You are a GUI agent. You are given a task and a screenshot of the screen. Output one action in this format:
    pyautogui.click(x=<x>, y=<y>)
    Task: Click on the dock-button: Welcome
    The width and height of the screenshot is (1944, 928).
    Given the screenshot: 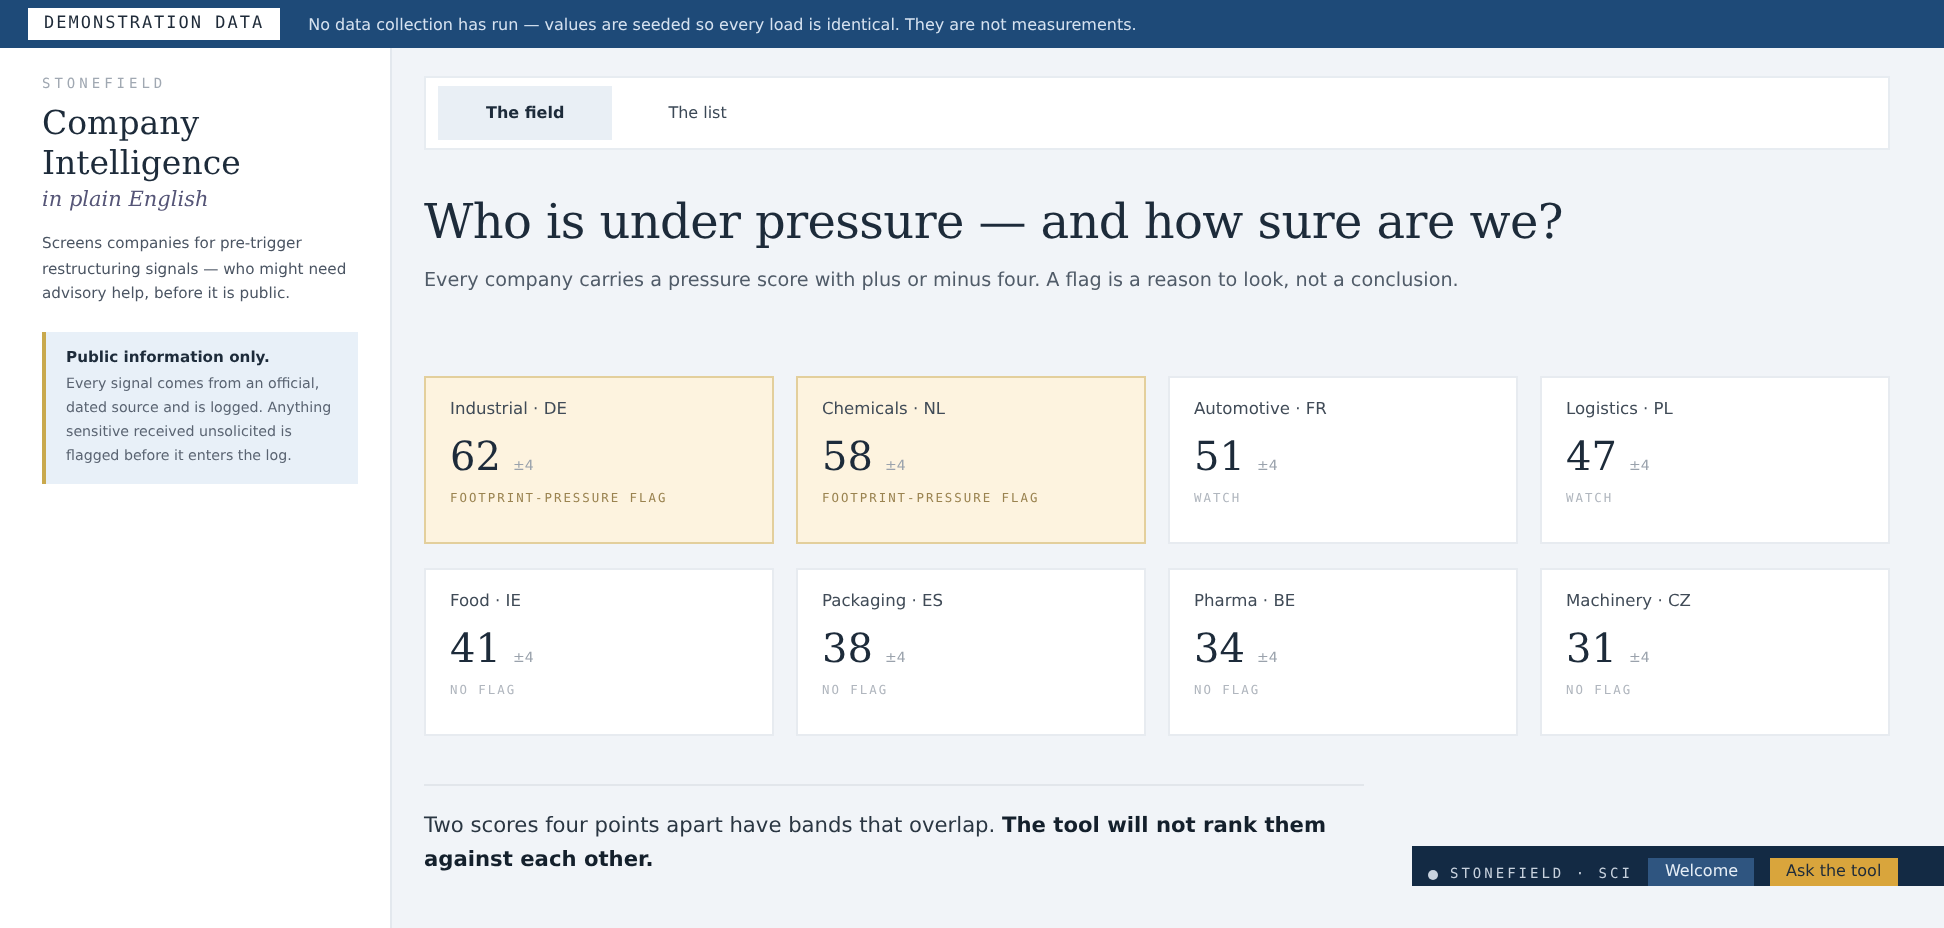 What is the action you would take?
    pyautogui.click(x=1701, y=872)
    